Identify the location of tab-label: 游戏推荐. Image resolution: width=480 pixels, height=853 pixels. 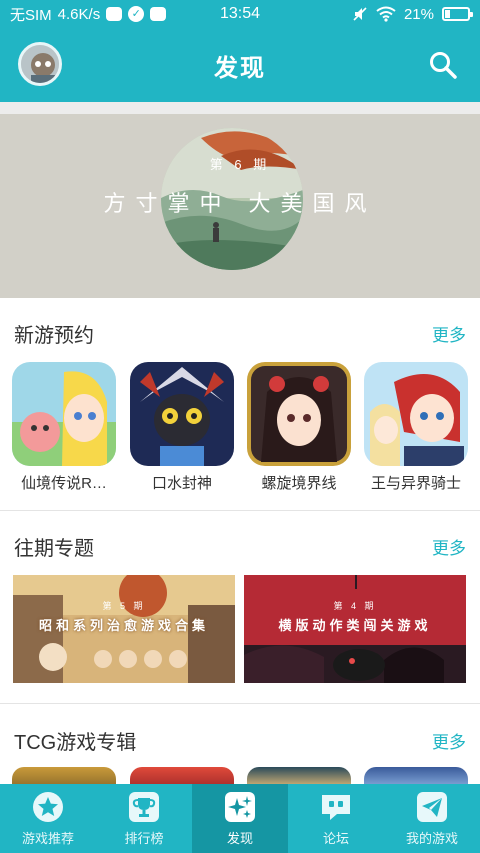
(47, 838).